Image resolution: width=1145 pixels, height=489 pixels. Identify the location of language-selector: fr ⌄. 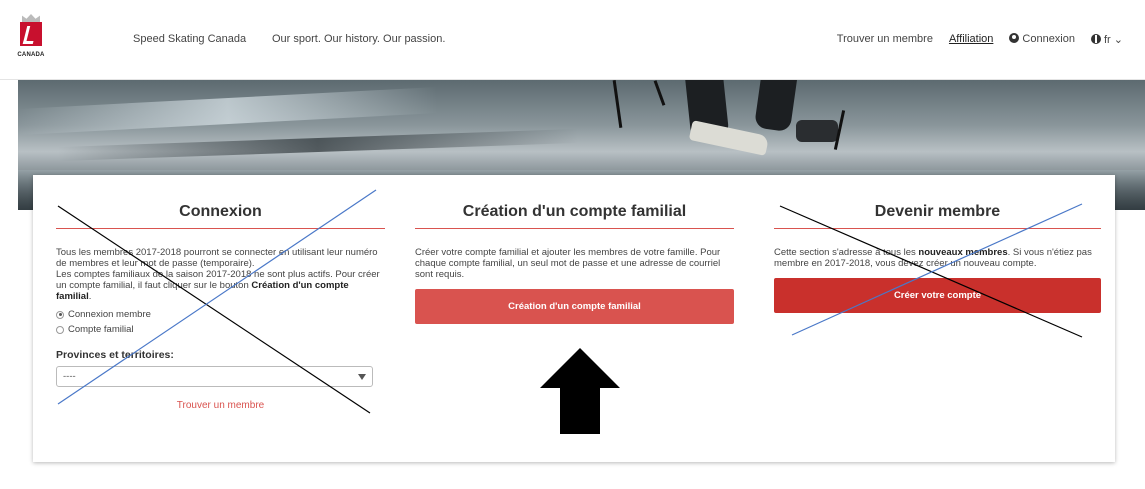
(1106, 39).